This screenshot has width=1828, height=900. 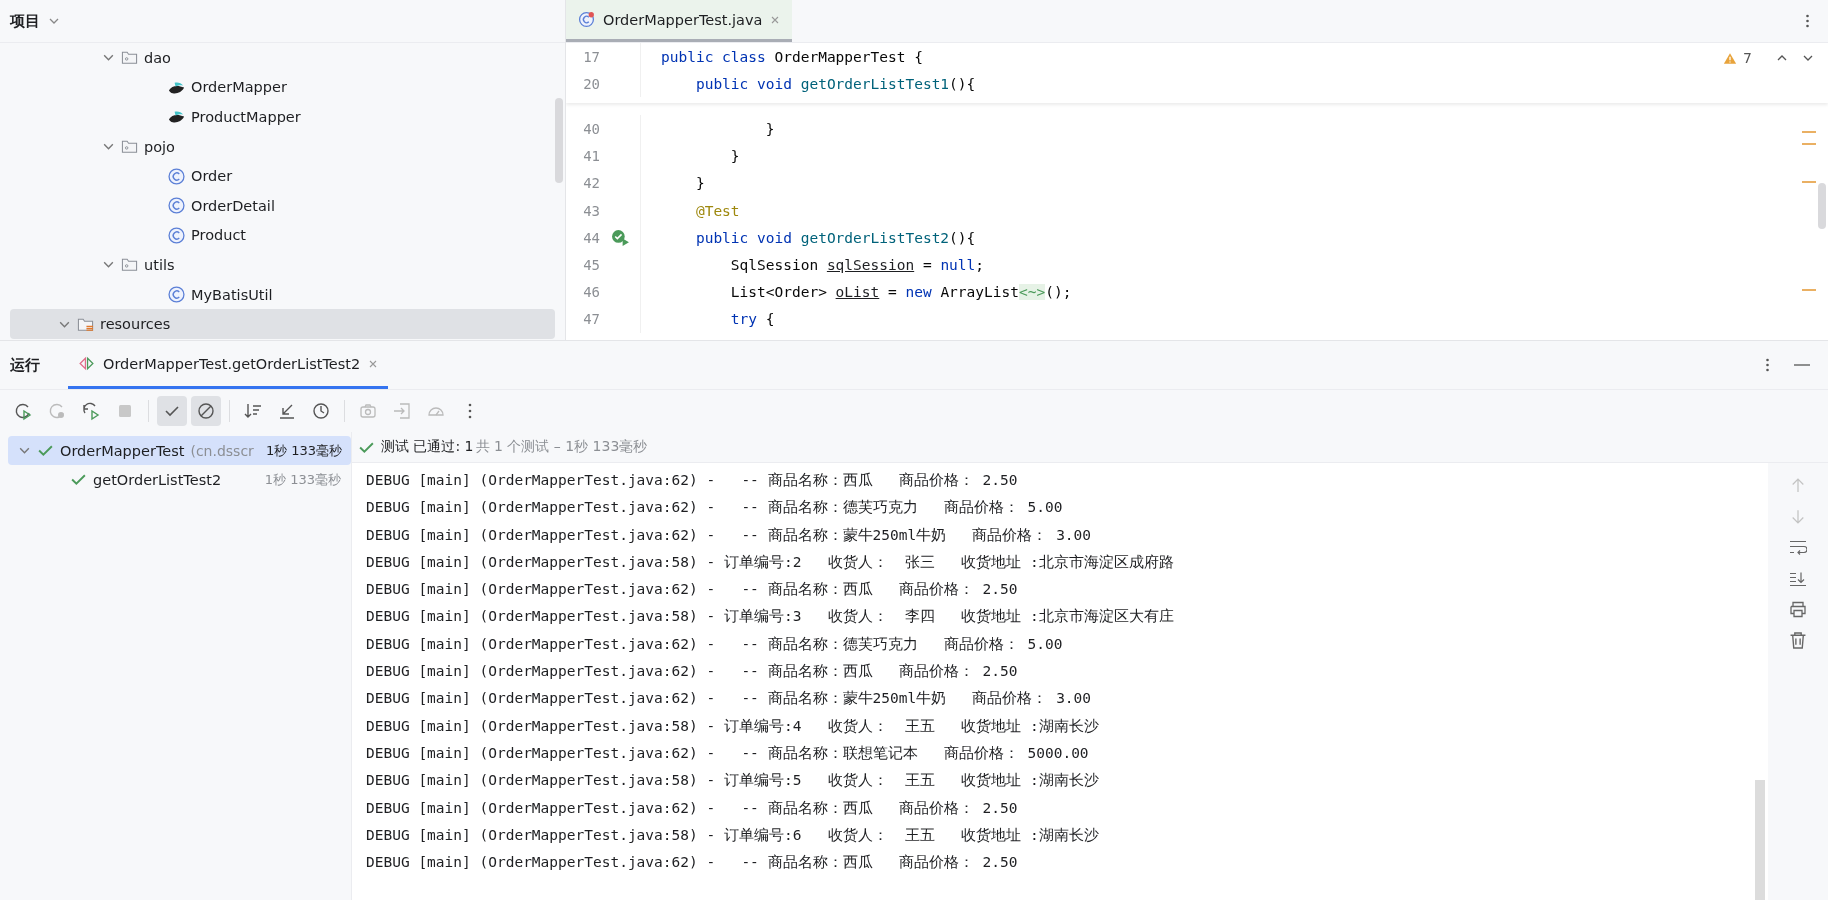 What do you see at coordinates (1747, 58) in the screenshot?
I see `warning-count: 7` at bounding box center [1747, 58].